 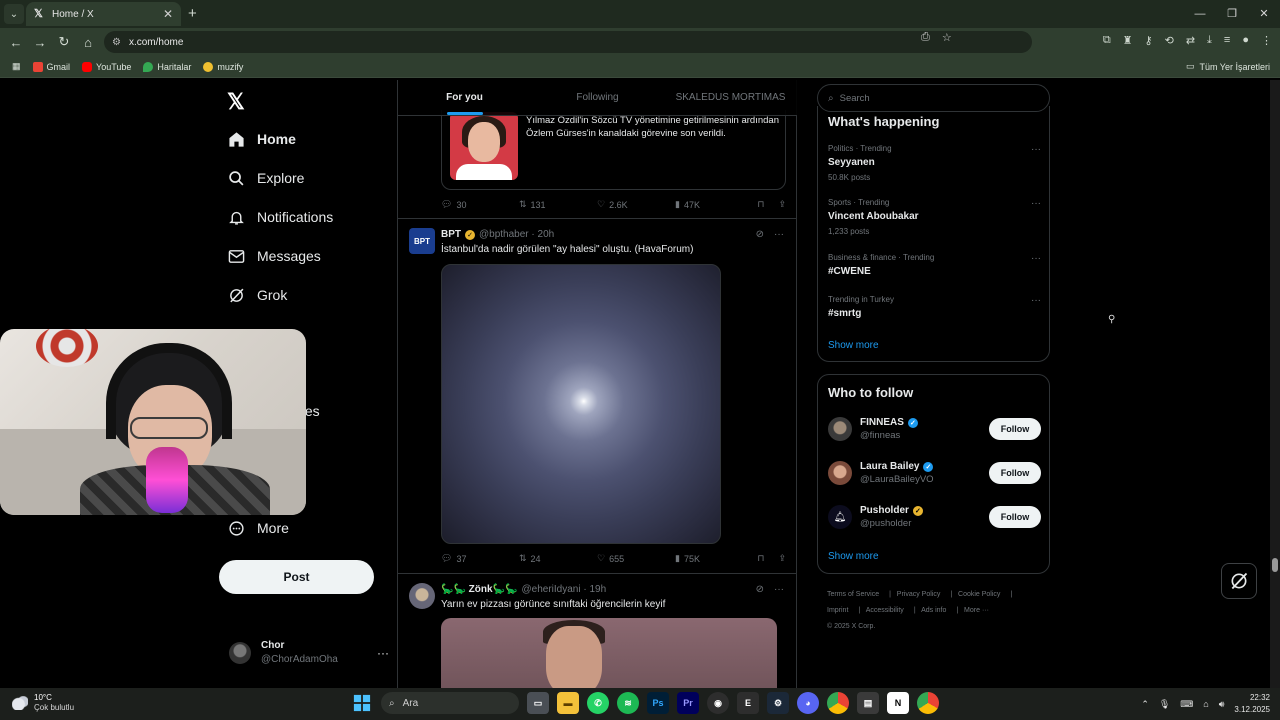 I want to click on network-icon: ⌂, so click(x=1205, y=704).